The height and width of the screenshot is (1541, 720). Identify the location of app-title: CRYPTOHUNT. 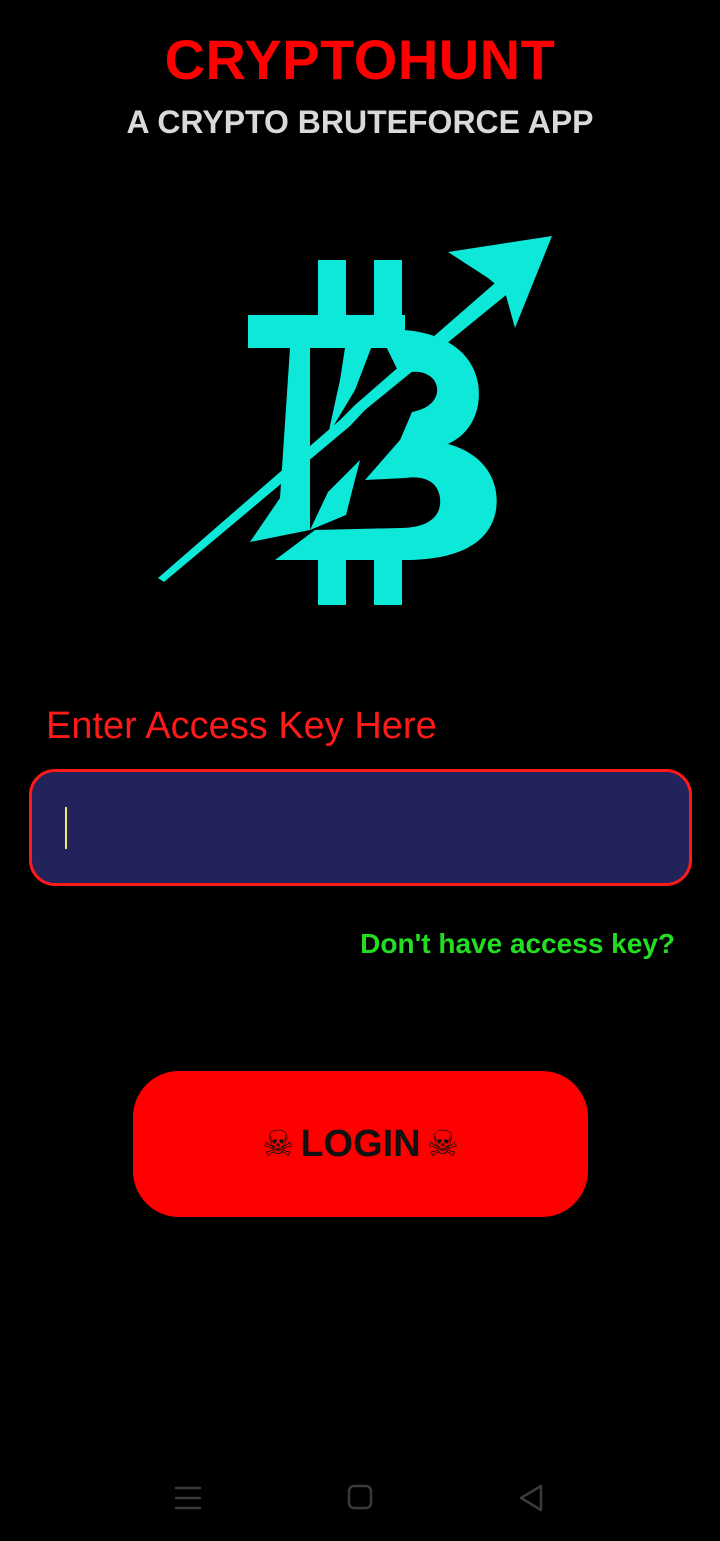
(360, 59).